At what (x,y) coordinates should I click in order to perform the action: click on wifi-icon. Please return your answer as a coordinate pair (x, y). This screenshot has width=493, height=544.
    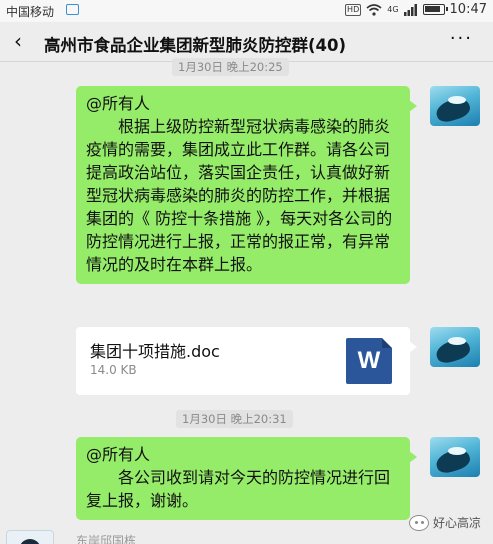
    Looking at the image, I should click on (374, 9).